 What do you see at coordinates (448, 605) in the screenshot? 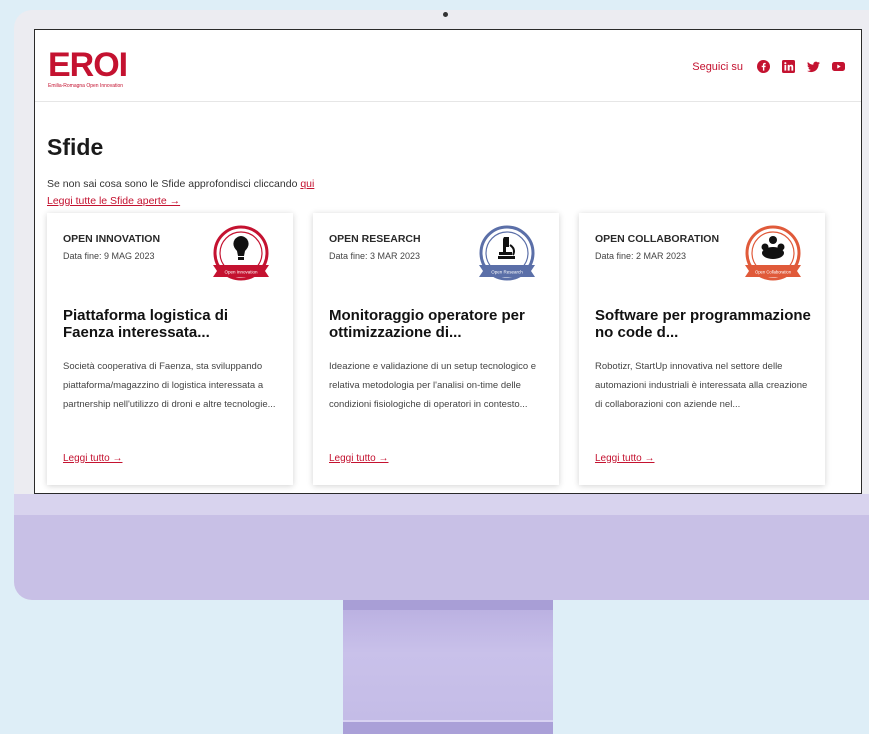
I see `imac-stand-shade` at bounding box center [448, 605].